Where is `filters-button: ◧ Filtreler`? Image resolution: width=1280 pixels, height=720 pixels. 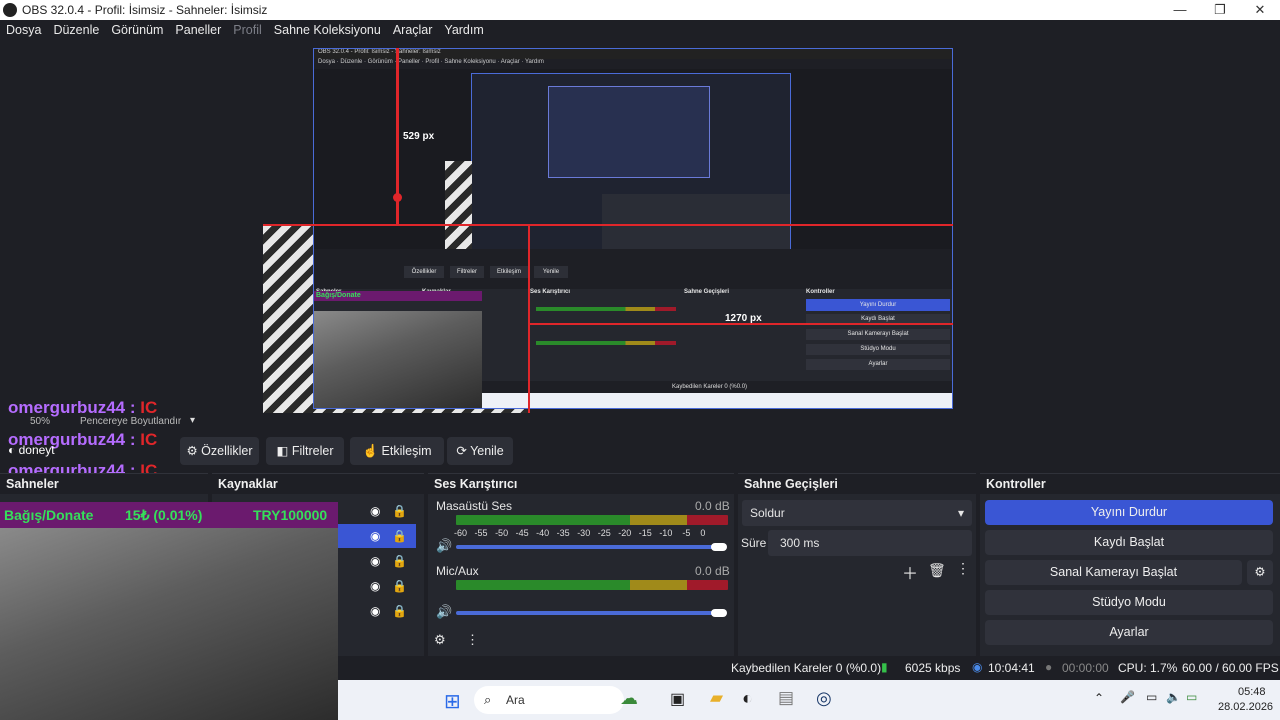
filters-button: ◧ Filtreler is located at coordinates (305, 451).